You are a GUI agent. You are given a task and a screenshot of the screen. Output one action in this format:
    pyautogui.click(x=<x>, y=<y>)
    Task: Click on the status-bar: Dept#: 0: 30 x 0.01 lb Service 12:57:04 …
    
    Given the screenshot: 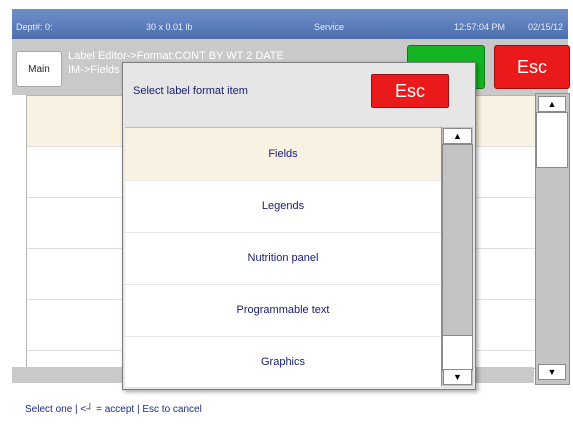 What is the action you would take?
    pyautogui.click(x=290, y=24)
    